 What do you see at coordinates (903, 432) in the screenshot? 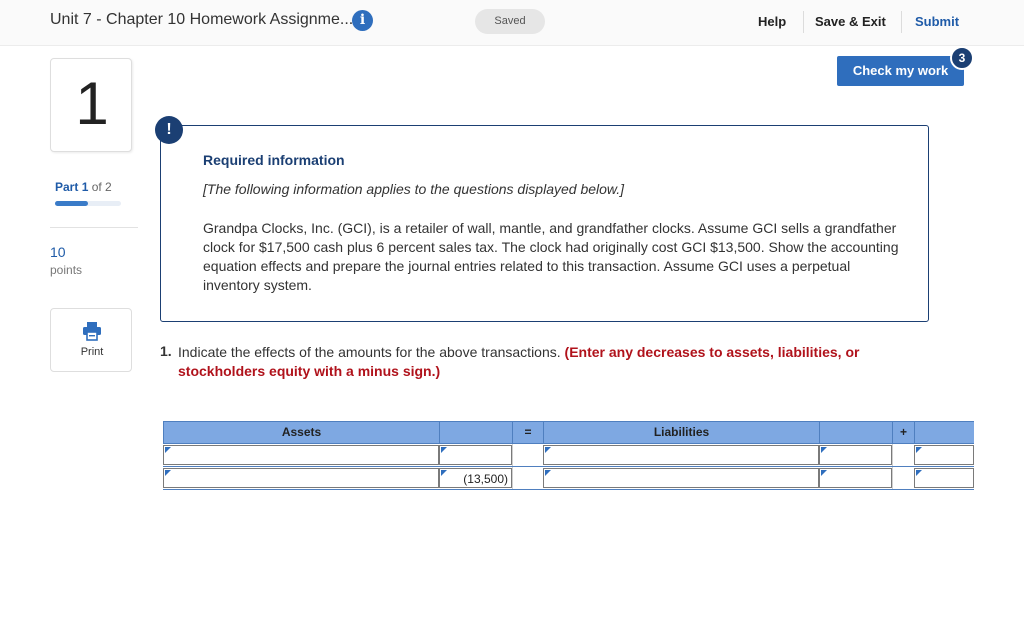
I see `header-plus: +` at bounding box center [903, 432].